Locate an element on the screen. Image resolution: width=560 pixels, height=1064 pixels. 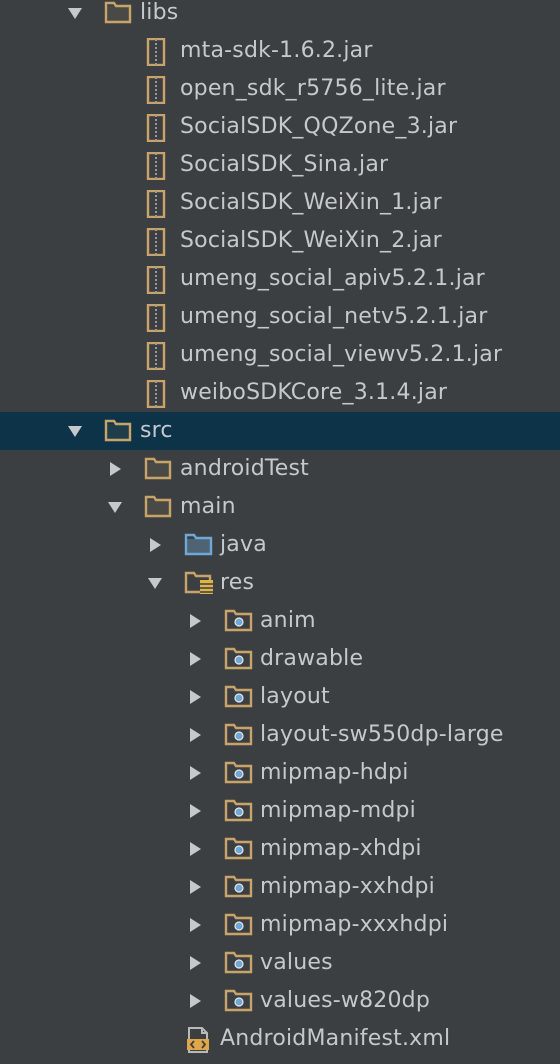
tree-item-label: layout is located at coordinates (295, 696).